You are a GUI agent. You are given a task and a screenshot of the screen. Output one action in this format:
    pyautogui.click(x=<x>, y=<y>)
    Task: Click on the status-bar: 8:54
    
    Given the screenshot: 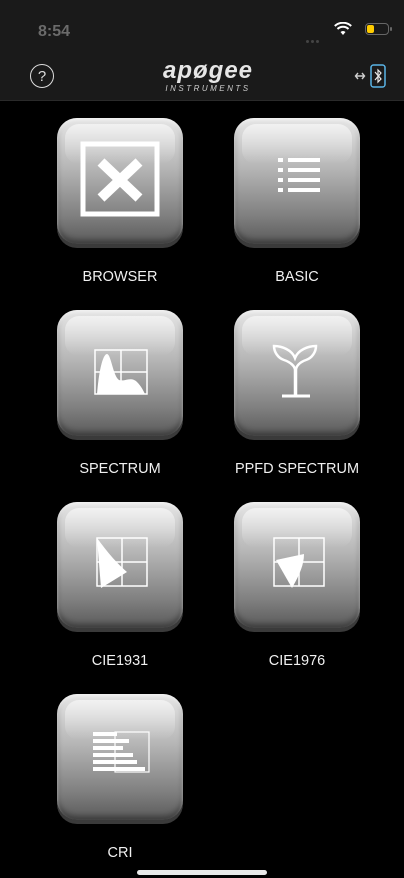 What is the action you would take?
    pyautogui.click(x=202, y=30)
    